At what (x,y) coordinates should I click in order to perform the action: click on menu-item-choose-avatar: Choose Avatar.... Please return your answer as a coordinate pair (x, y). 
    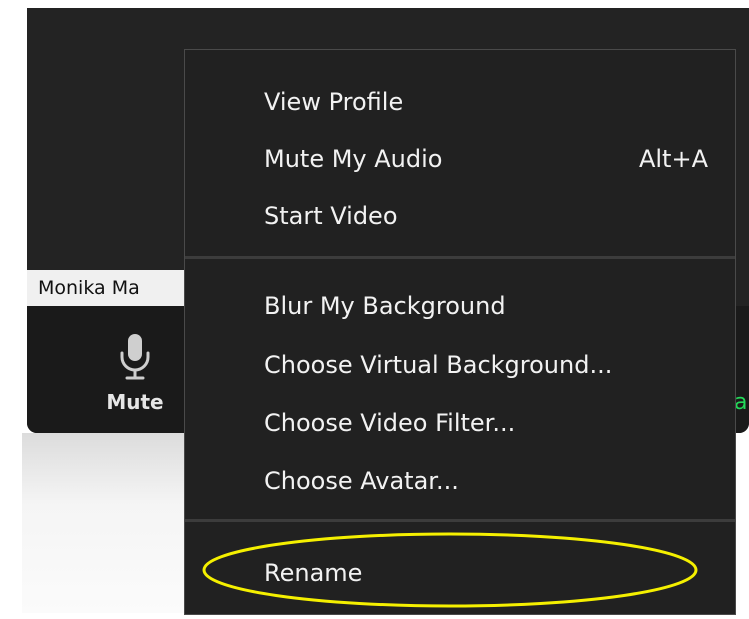
    Looking at the image, I should click on (460, 481).